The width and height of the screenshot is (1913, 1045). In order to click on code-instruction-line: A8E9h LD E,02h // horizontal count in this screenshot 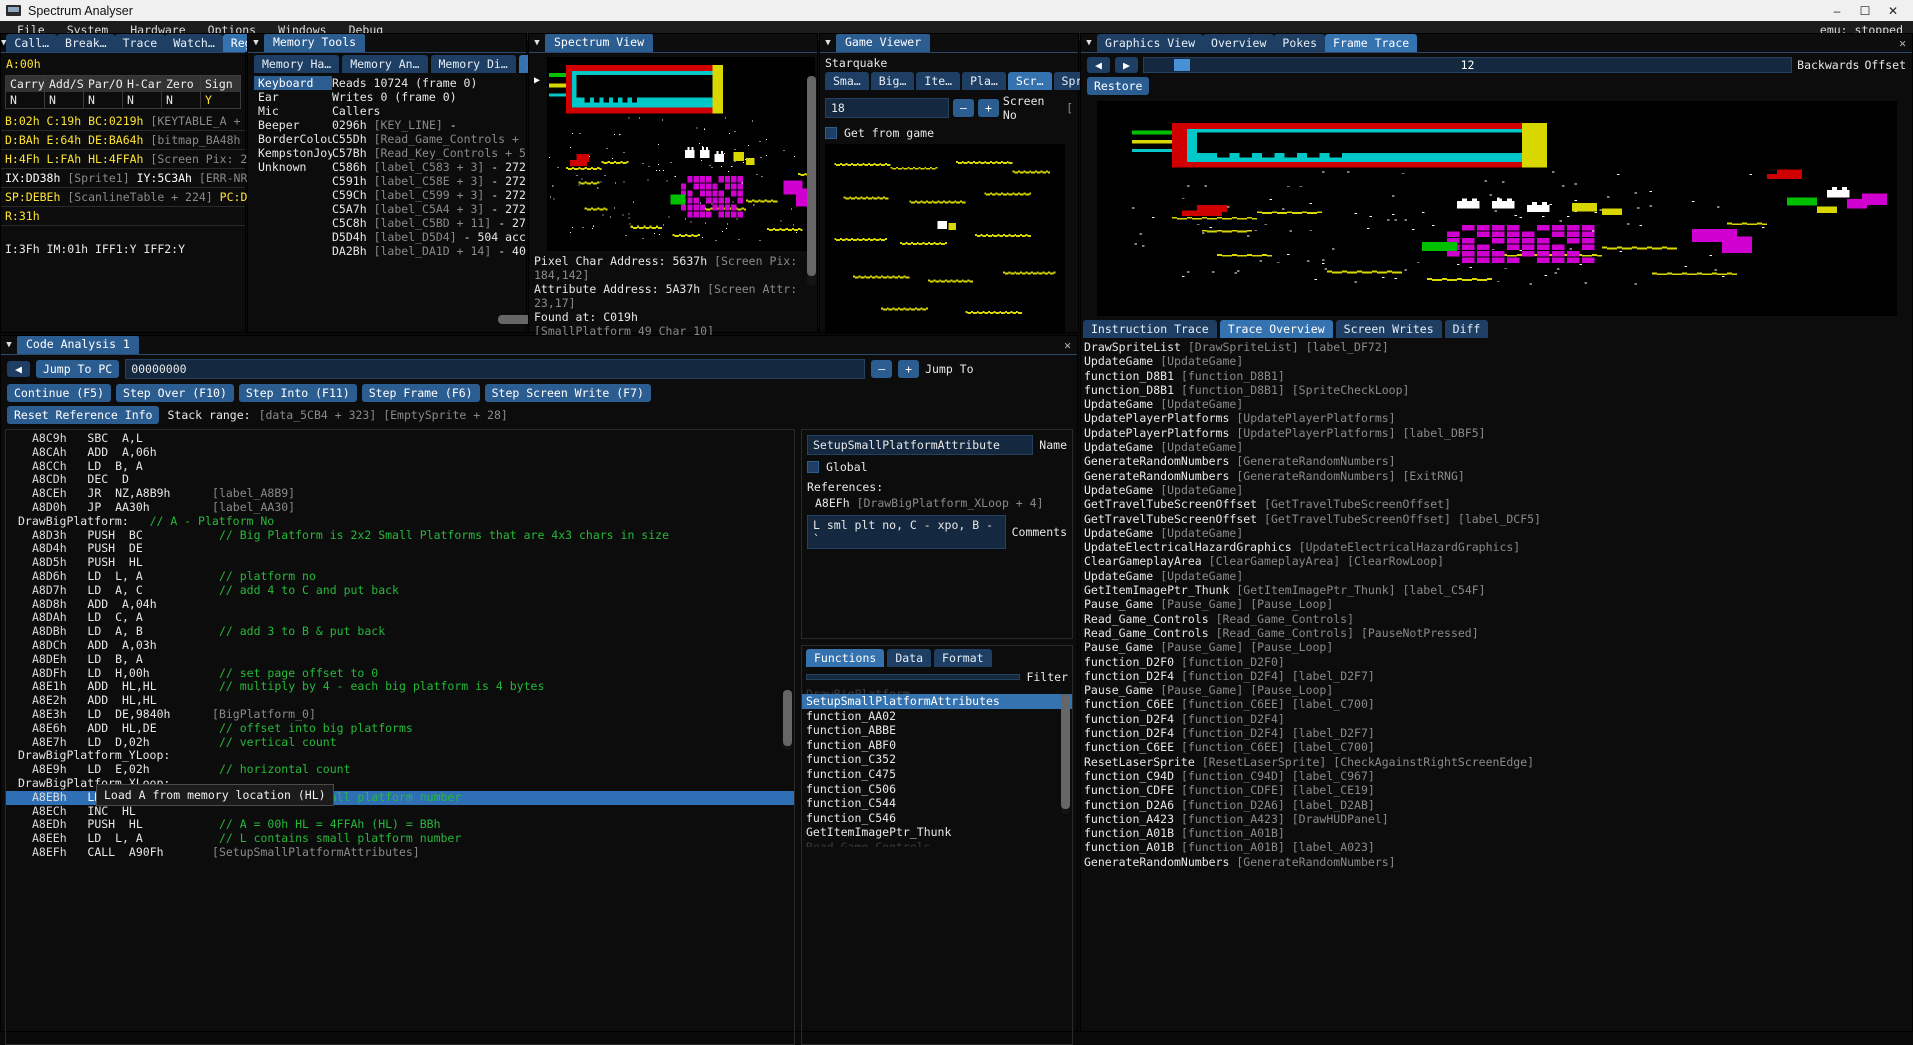, I will do `click(400, 769)`.